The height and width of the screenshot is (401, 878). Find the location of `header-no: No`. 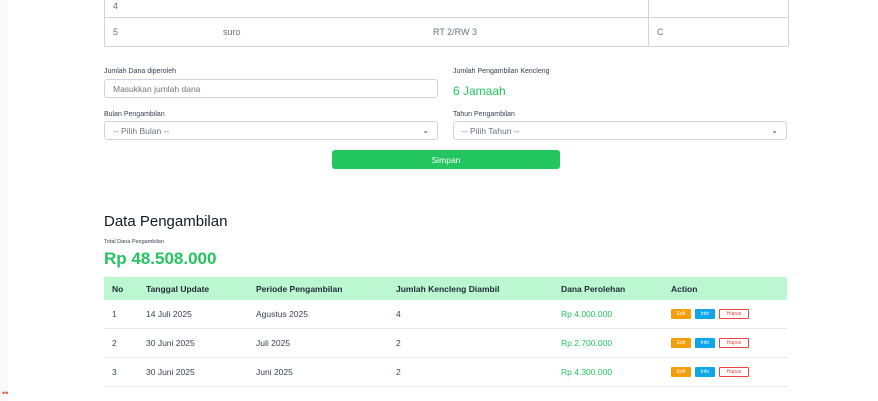

header-no: No is located at coordinates (118, 288).